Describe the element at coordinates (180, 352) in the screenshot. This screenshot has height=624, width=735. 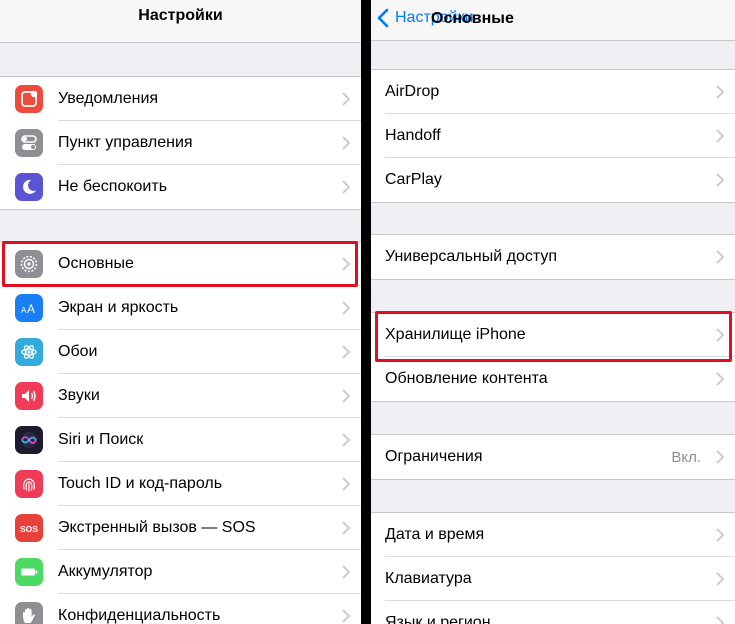
I see `settings-row-1-2: Обои` at that location.